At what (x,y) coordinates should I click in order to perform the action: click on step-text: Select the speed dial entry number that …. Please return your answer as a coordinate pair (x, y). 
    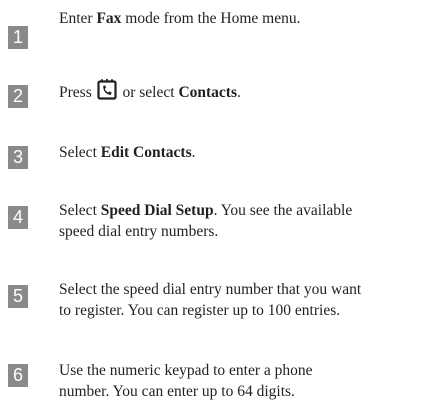
    Looking at the image, I should click on (210, 300).